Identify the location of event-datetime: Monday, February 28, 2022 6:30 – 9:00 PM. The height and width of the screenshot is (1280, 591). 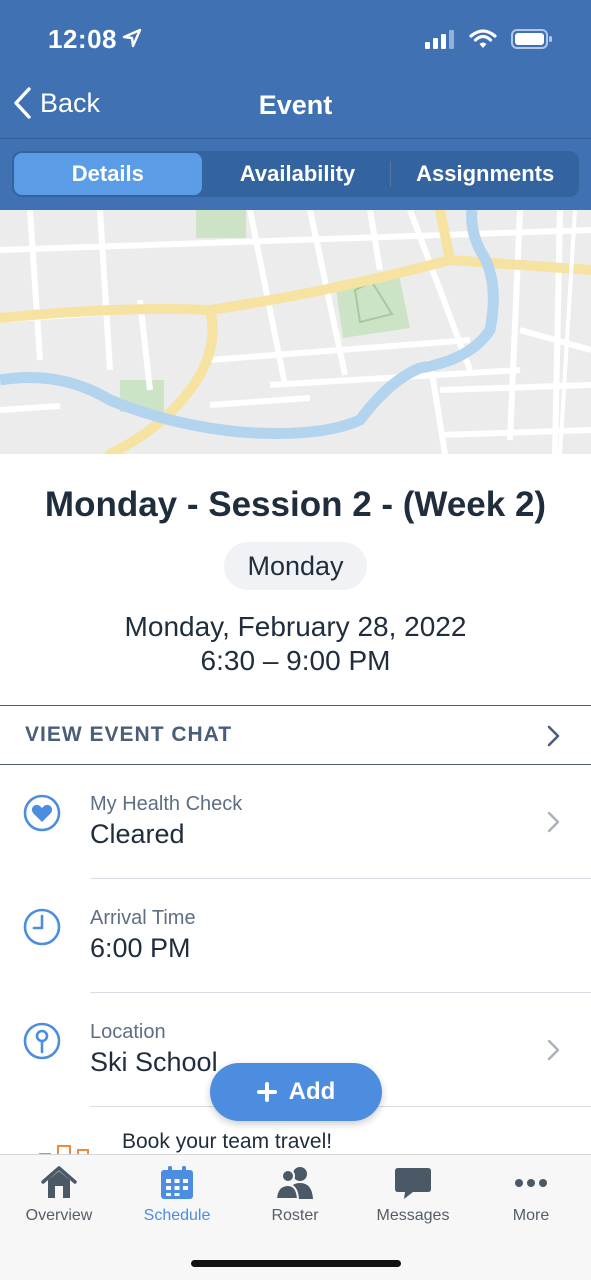
(295, 644).